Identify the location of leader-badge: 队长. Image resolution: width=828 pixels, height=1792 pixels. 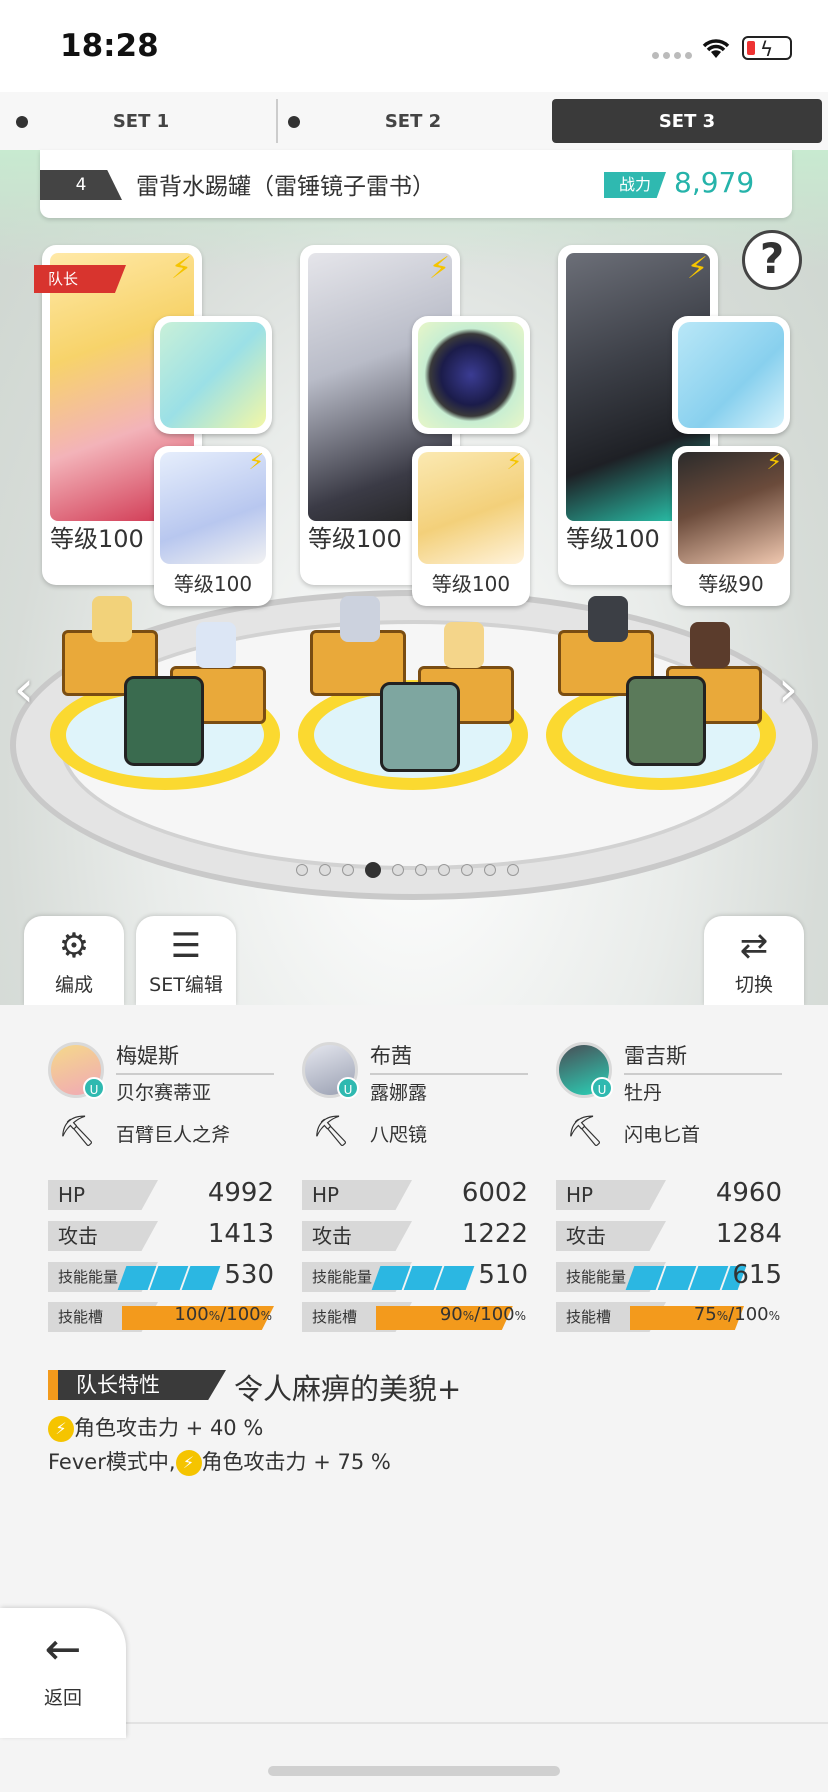
(80, 279).